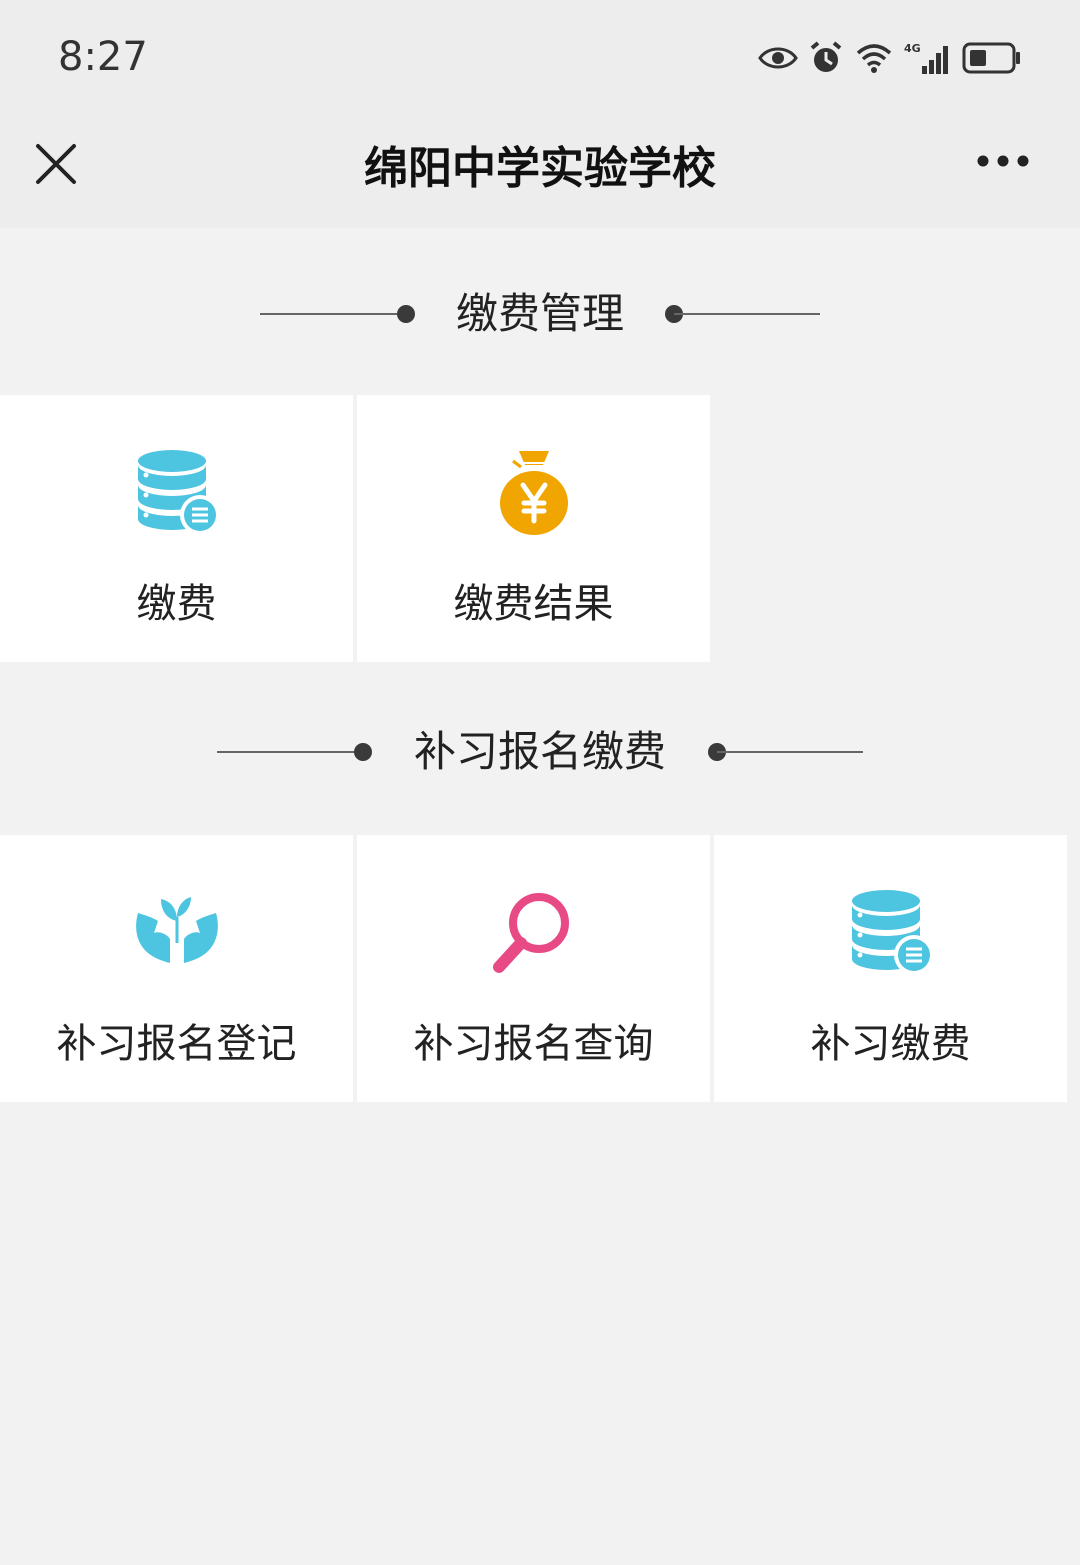 Image resolution: width=1080 pixels, height=1565 pixels. Describe the element at coordinates (912, 48) in the screenshot. I see `svg-text: 4G` at that location.